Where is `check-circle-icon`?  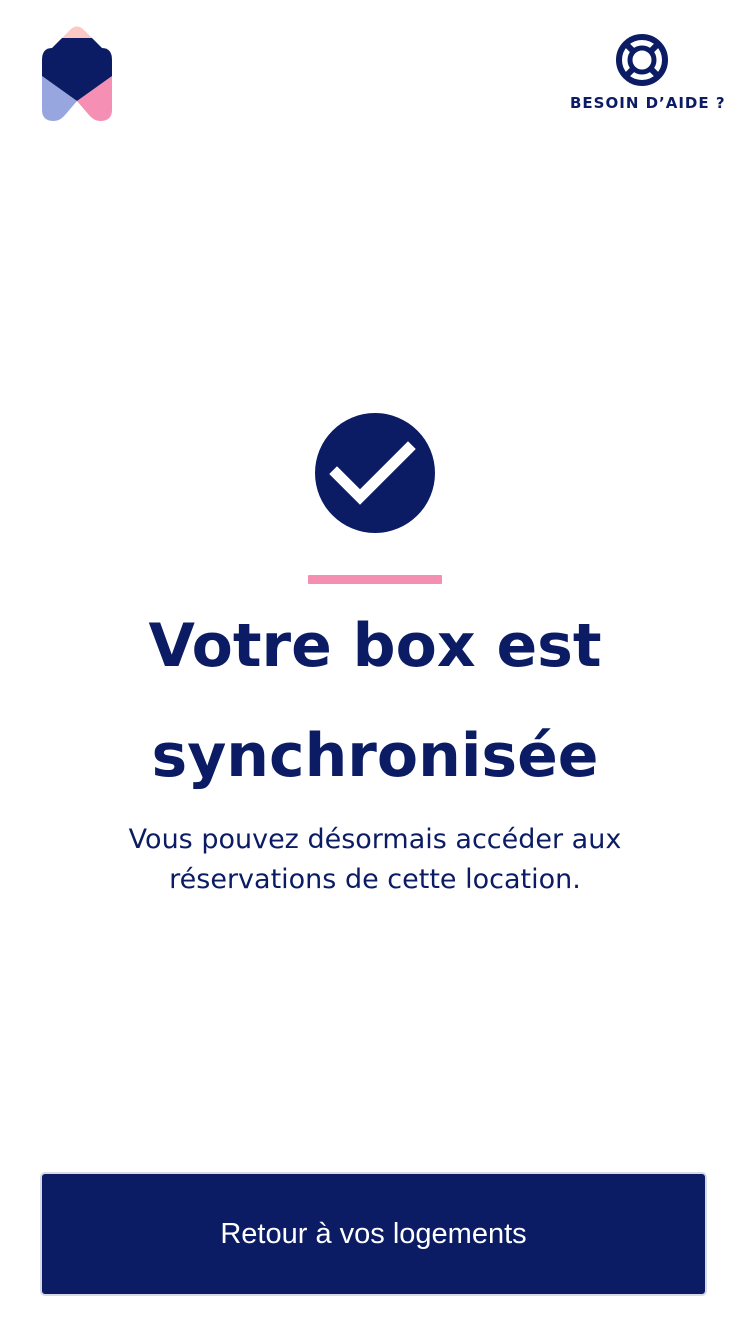 check-circle-icon is located at coordinates (375, 473).